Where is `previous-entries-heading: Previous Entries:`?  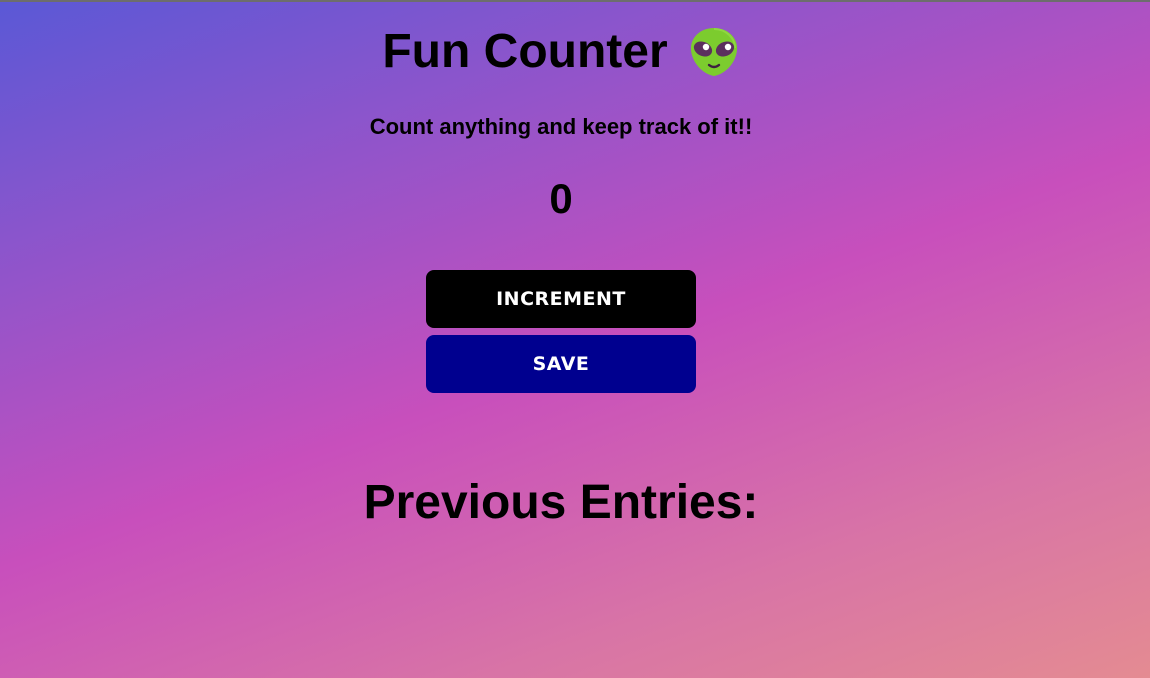 previous-entries-heading: Previous Entries: is located at coordinates (561, 502).